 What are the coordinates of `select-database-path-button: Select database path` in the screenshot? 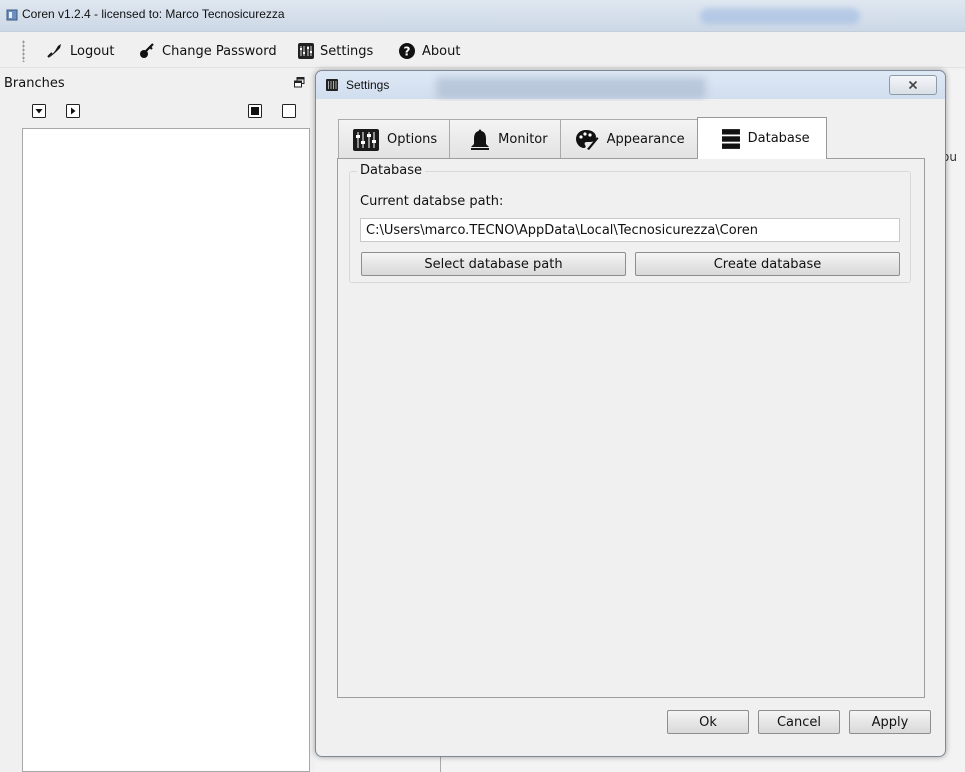 It's located at (493, 264).